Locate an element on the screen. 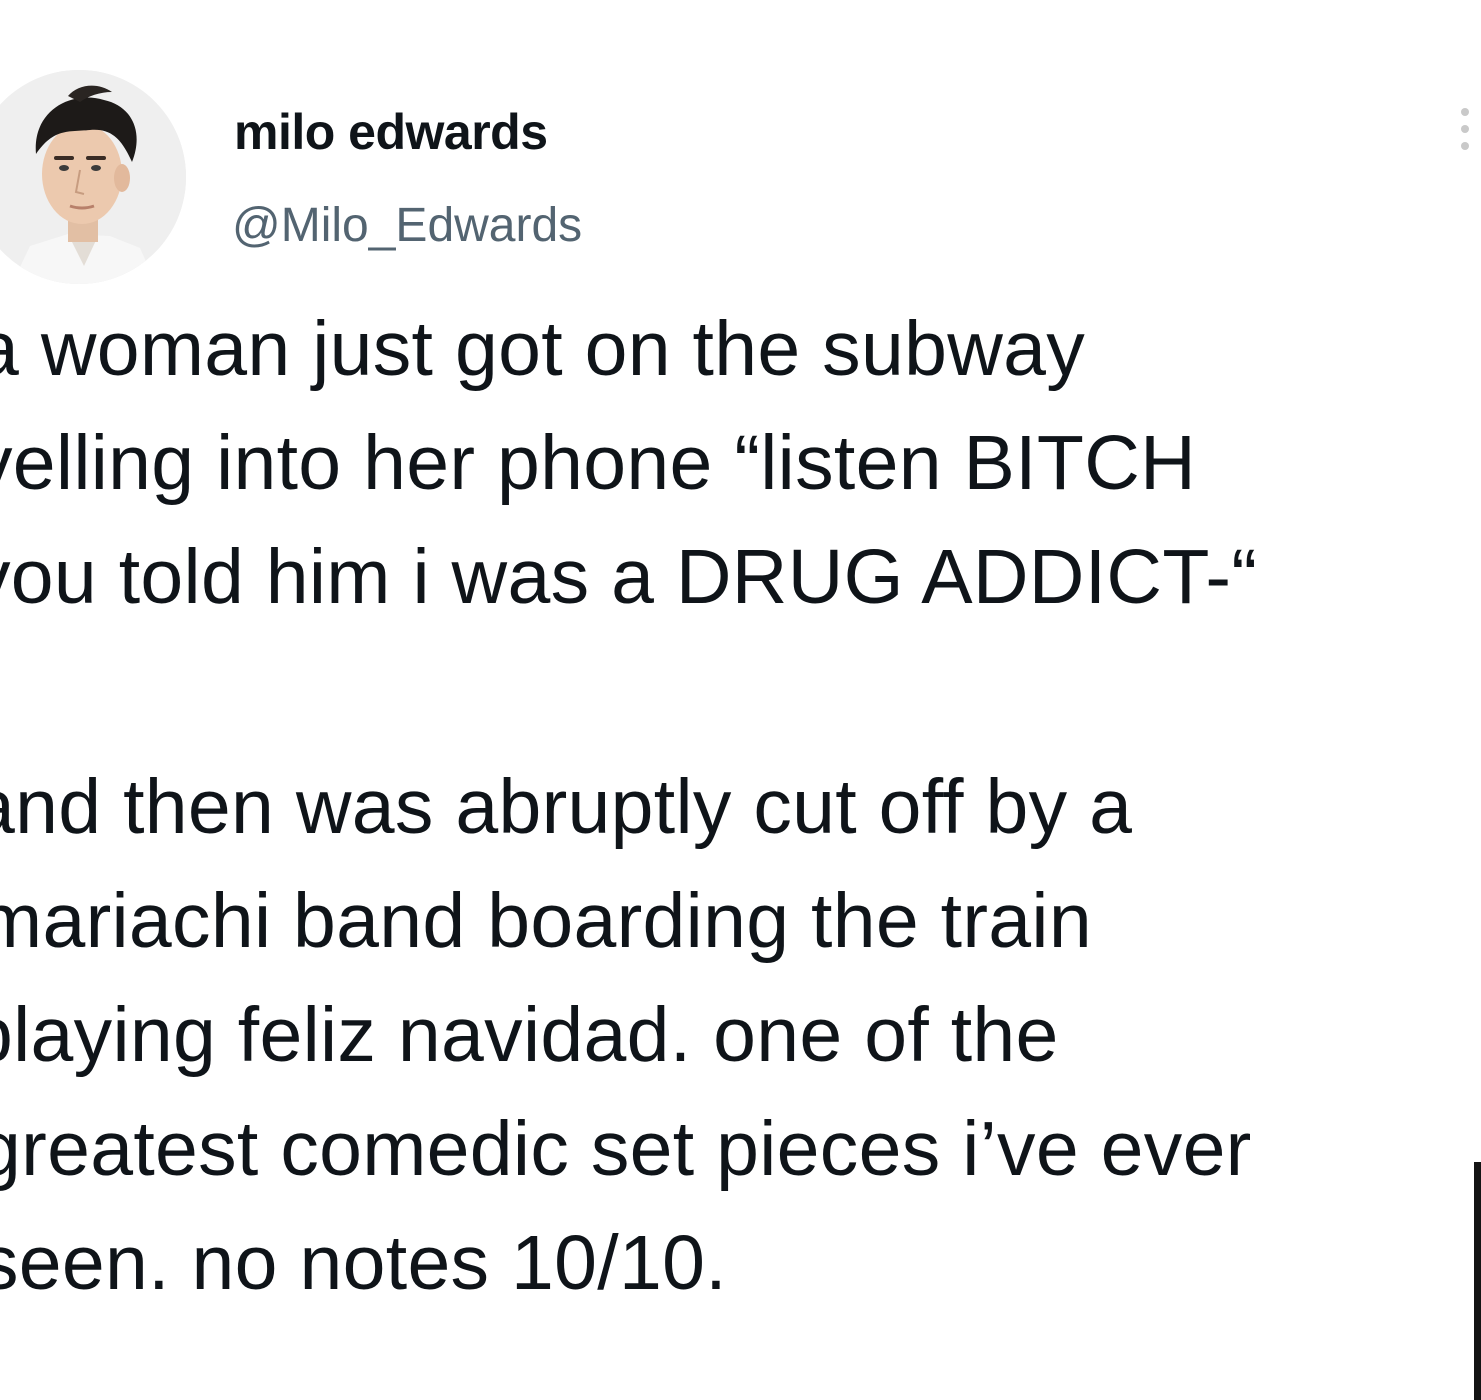 The width and height of the screenshot is (1481, 1400). tweet-text-line: seen. no notes 10/10. is located at coordinates (363, 1263).